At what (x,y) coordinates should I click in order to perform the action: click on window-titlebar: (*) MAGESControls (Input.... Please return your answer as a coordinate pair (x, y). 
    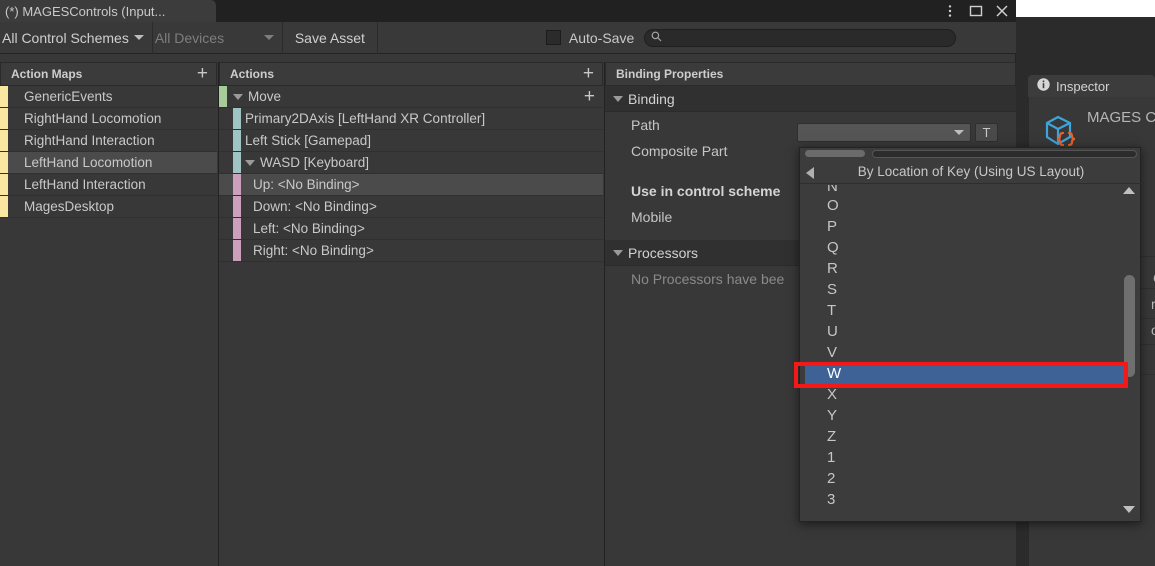
    Looking at the image, I should click on (508, 11).